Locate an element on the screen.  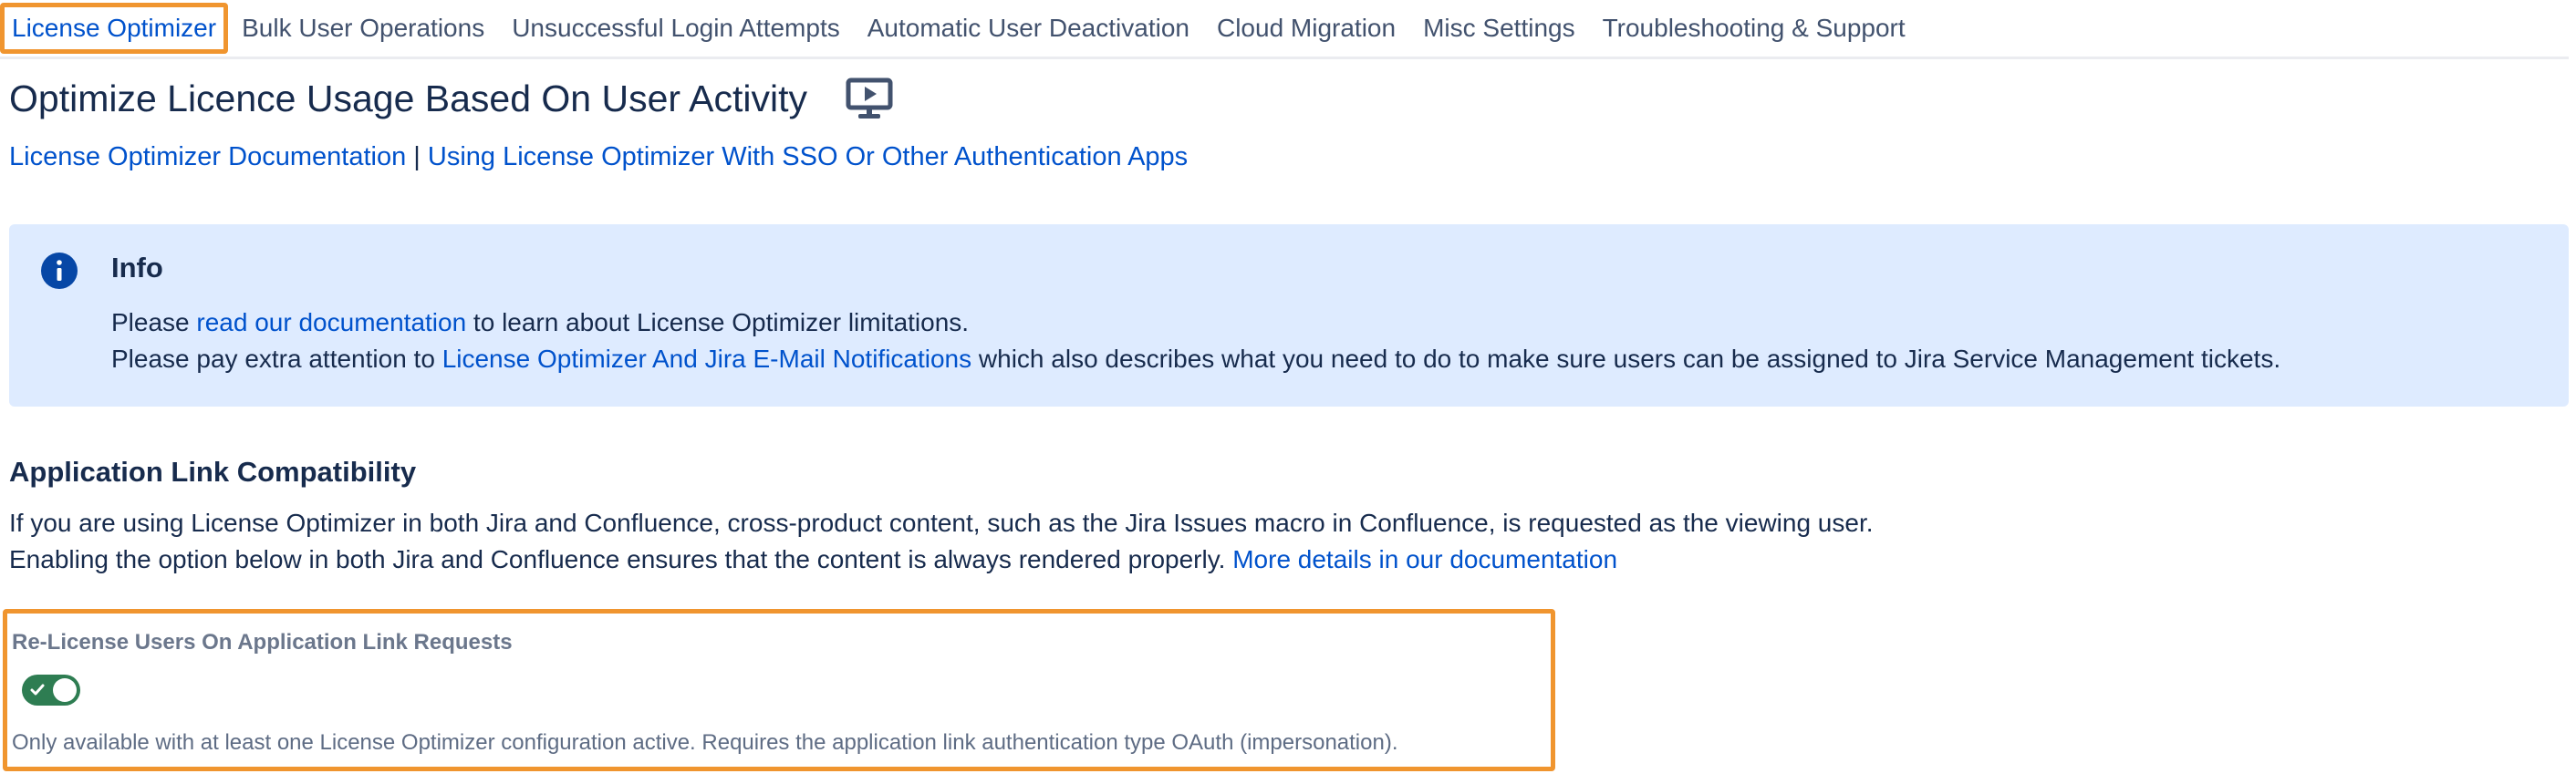
read-documentation-link: read our documentation is located at coordinates (331, 322).